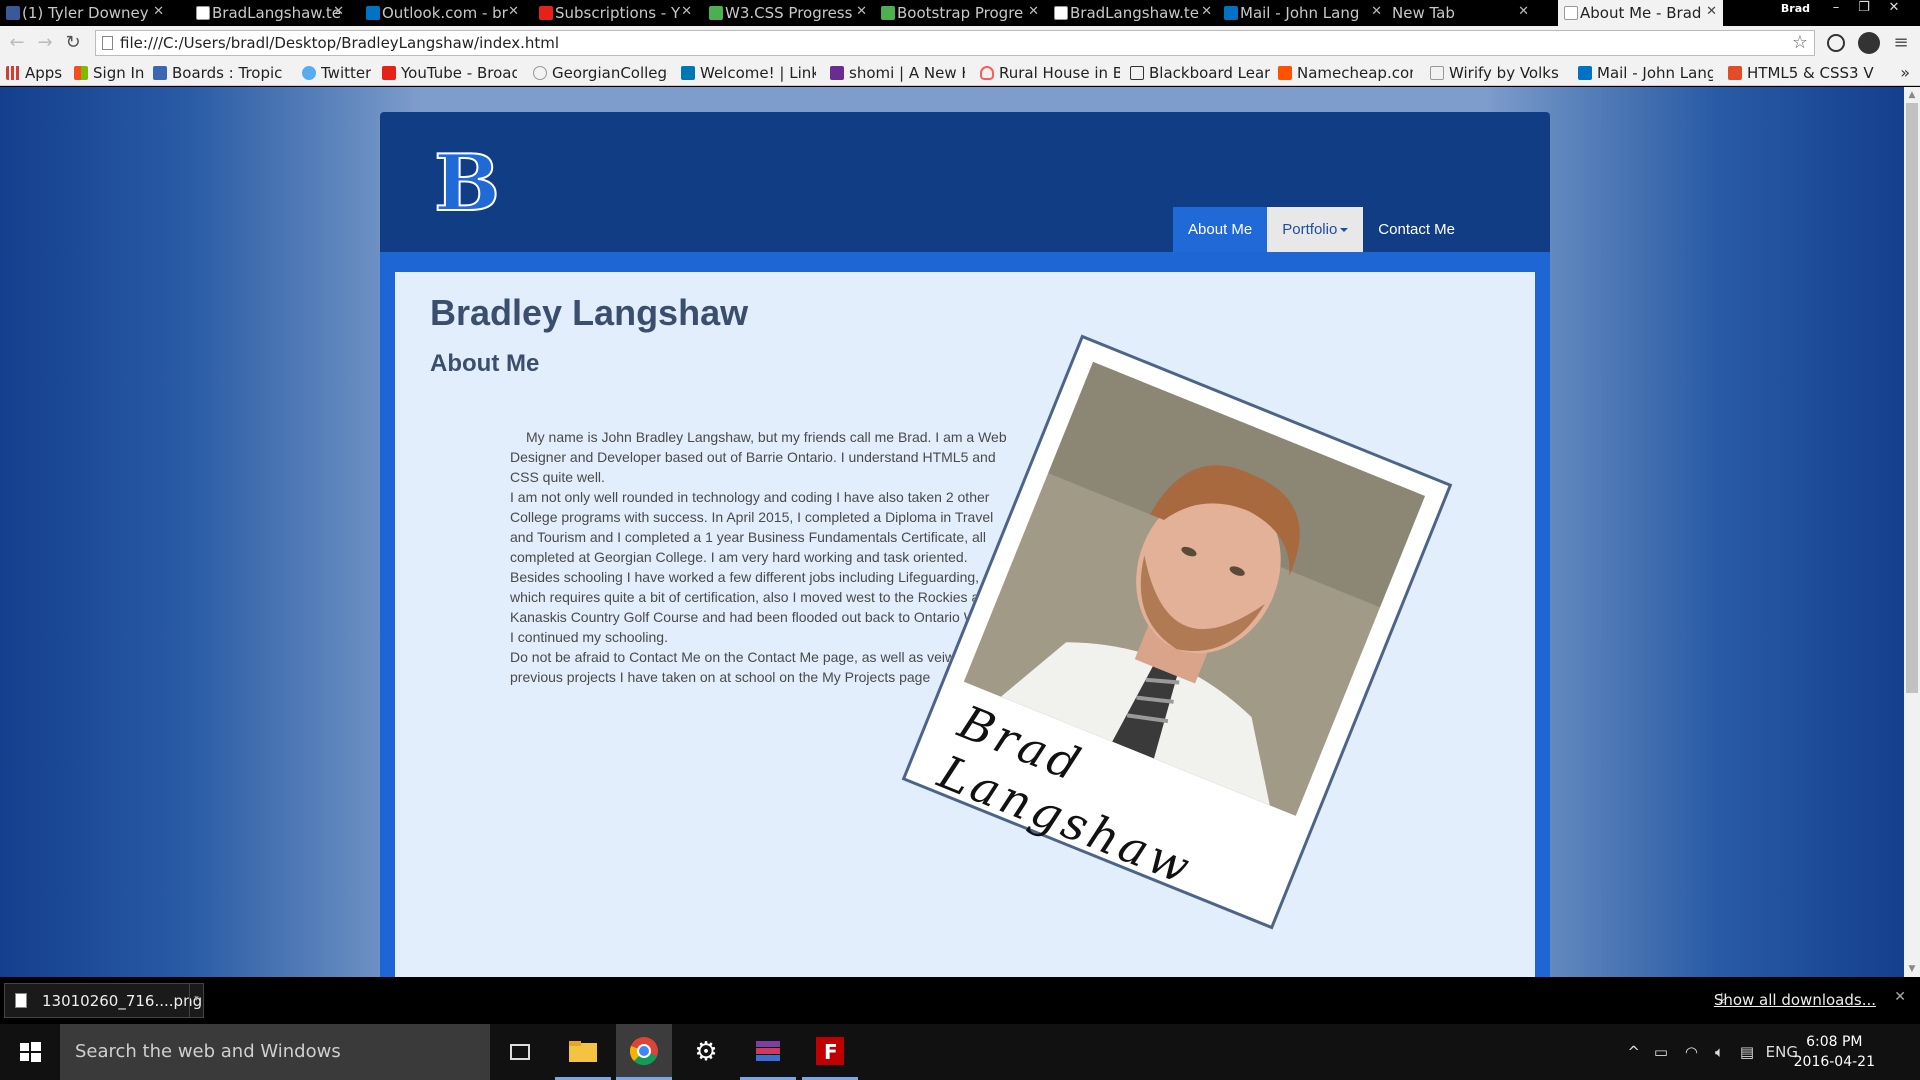 Image resolution: width=1920 pixels, height=1080 pixels. Describe the element at coordinates (1901, 43) in the screenshot. I see `menu-icon: ≡` at that location.